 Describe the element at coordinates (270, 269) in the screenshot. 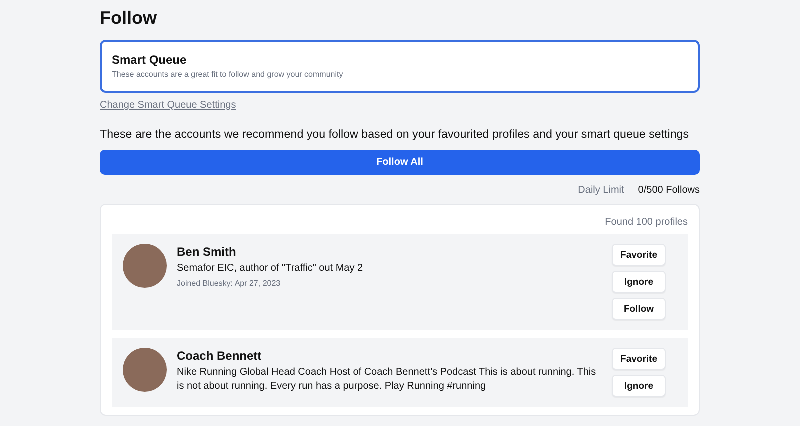

I see `profile-bio: Semafor EIC, author of "Traffic" out May 2` at that location.